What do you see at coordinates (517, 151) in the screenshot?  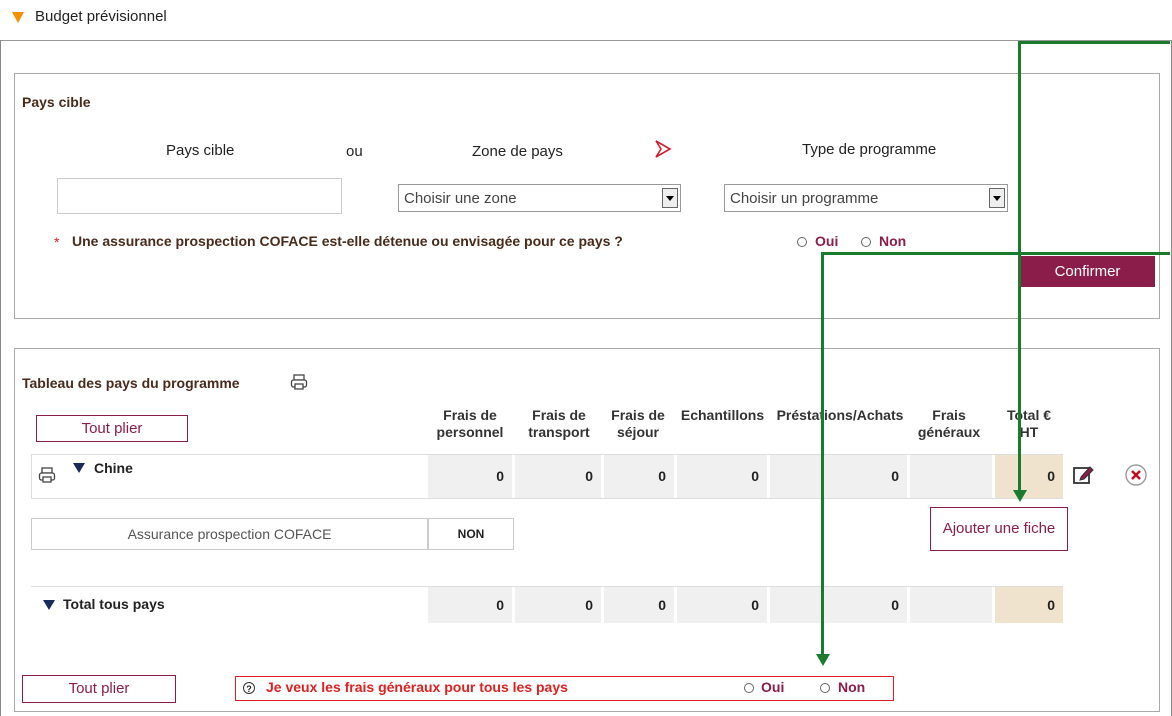 I see `zone-de-pays-label: Zone de pays` at bounding box center [517, 151].